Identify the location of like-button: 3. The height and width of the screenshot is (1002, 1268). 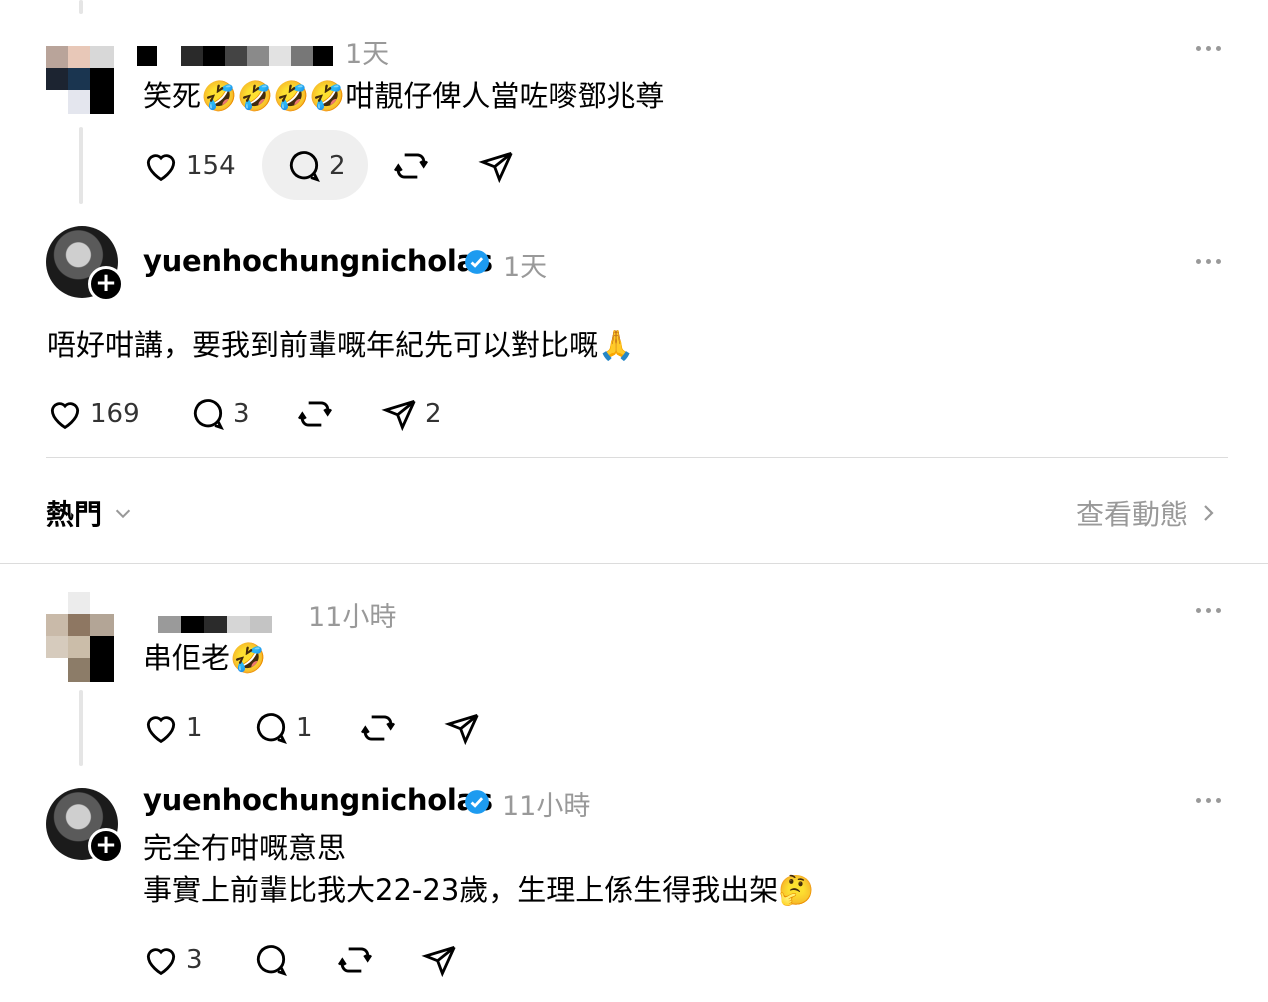
(172, 960).